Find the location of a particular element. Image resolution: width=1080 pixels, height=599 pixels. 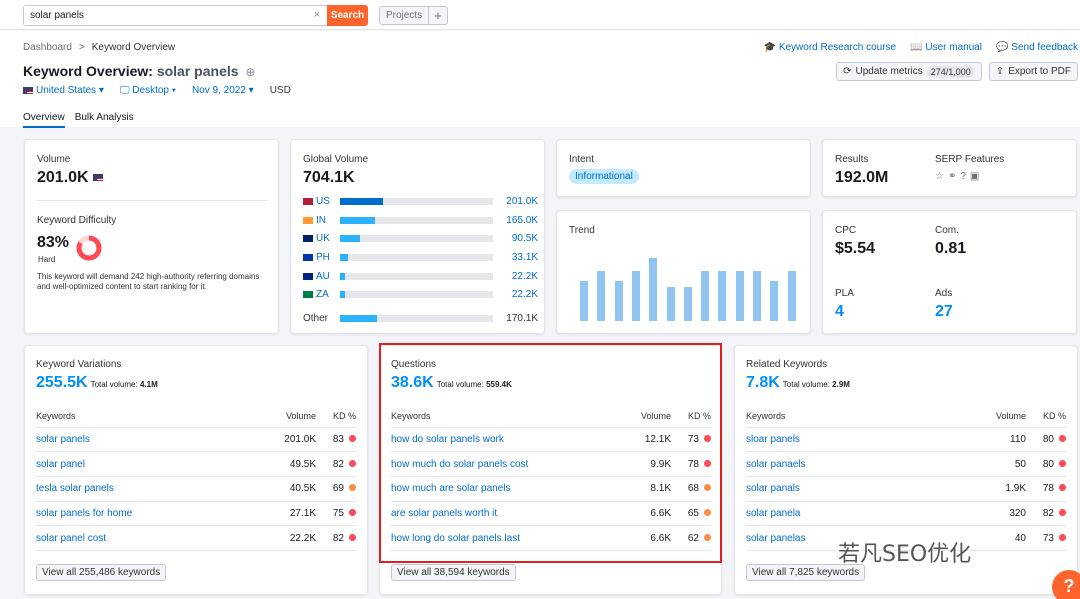

tab-bulk-analysis: Bulk Analysis is located at coordinates (104, 120).